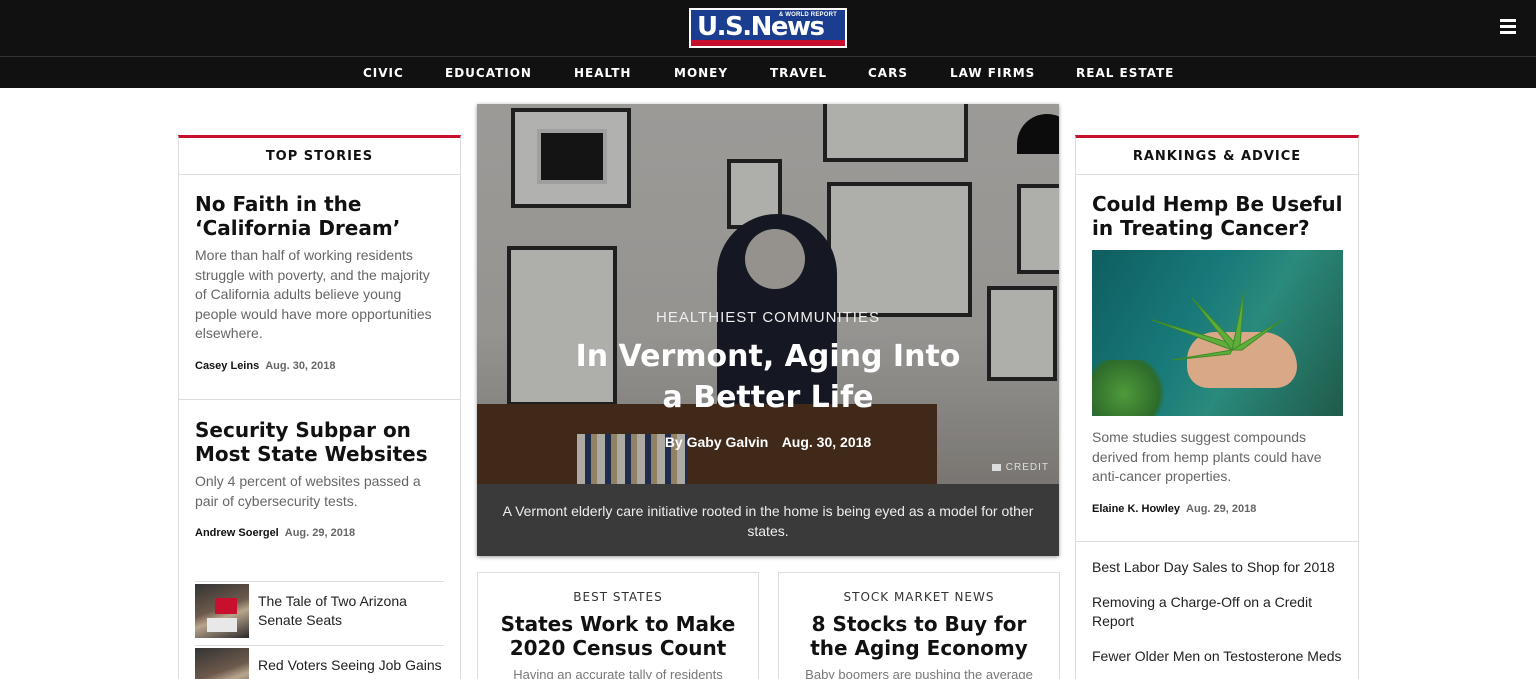 Image resolution: width=1536 pixels, height=679 pixels. Describe the element at coordinates (618, 673) in the screenshot. I see `card-description: Having an accurate tally of residents` at that location.